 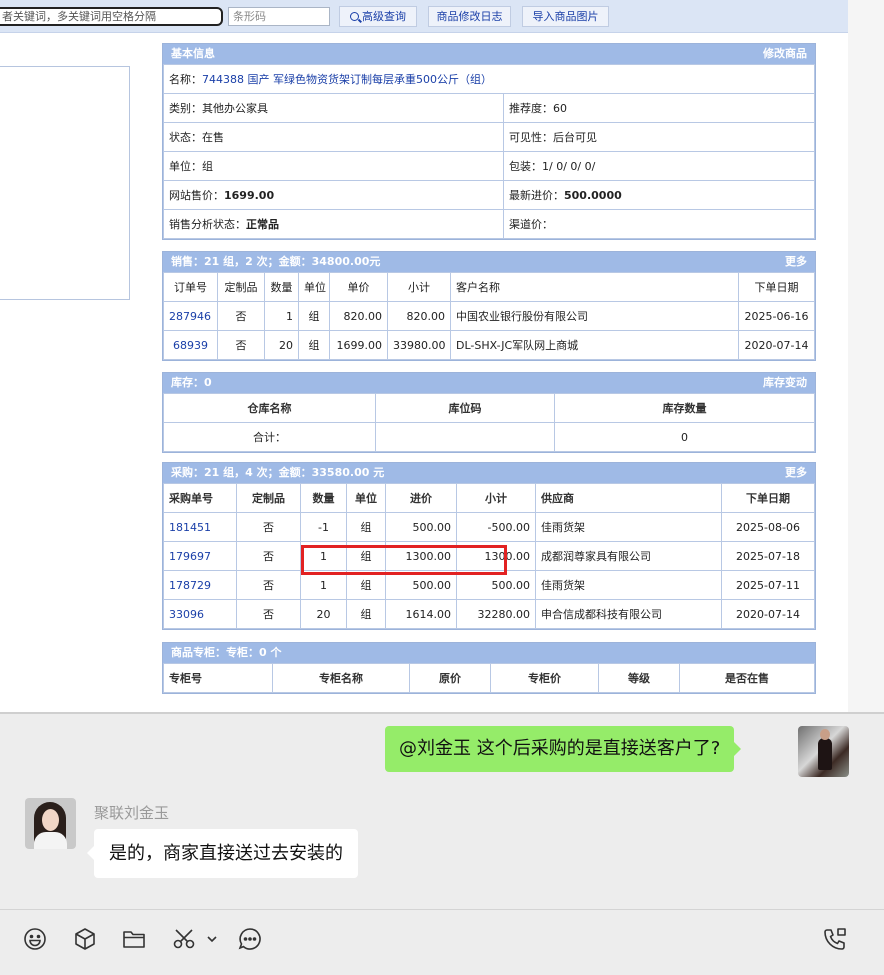 What do you see at coordinates (785, 383) in the screenshot?
I see `stock-change-link: 库存变动` at bounding box center [785, 383].